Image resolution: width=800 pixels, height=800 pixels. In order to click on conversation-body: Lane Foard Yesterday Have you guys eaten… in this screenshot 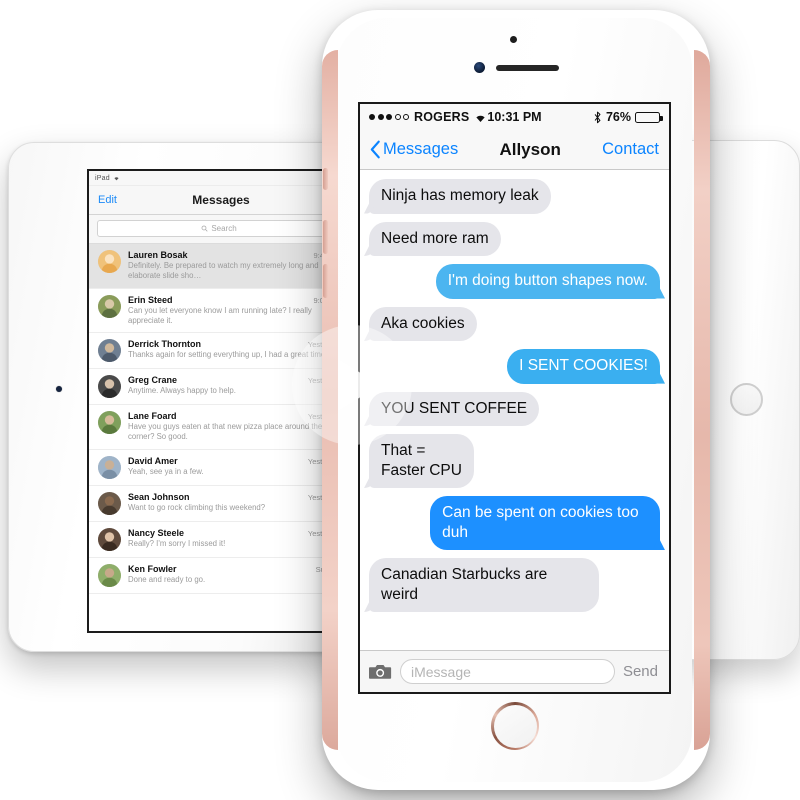, I will do `click(234, 427)`.